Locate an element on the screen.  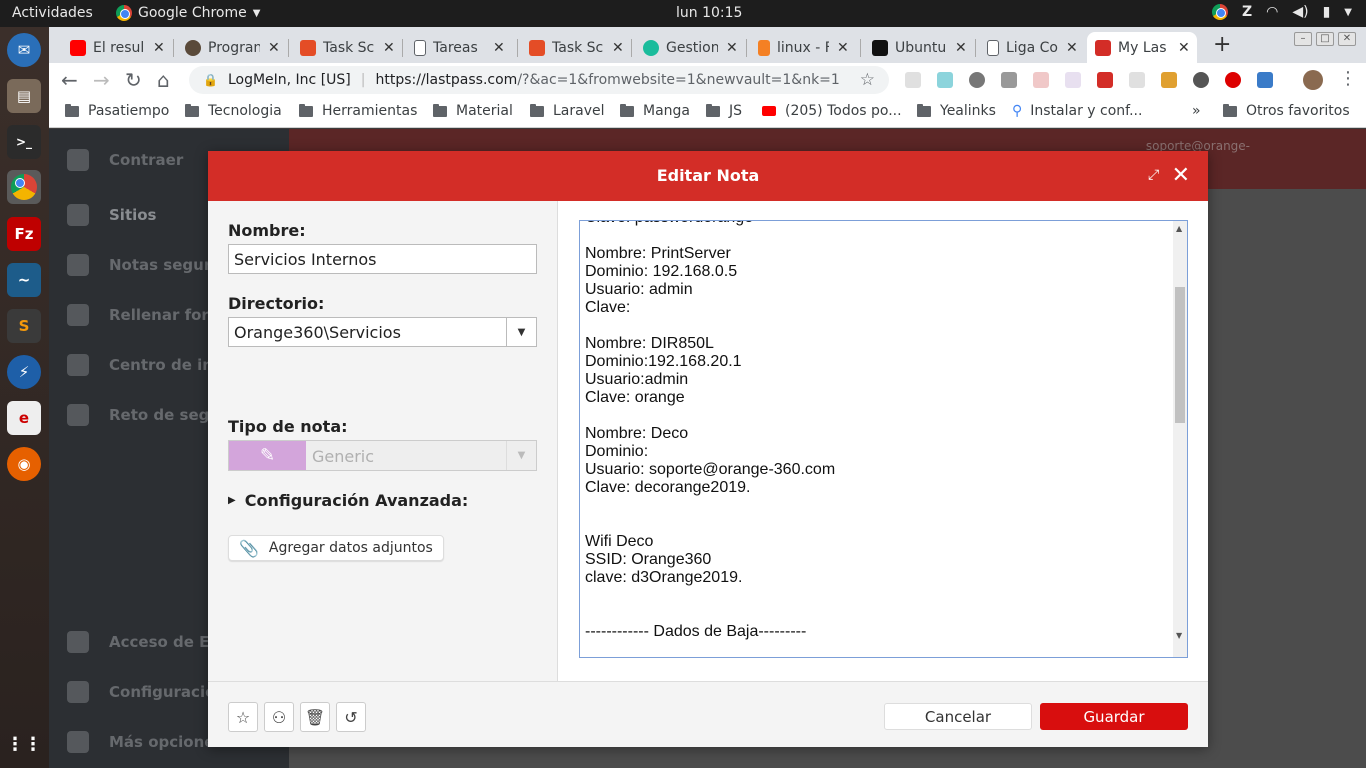
adblock-extension-icon is located at coordinates (1233, 80).